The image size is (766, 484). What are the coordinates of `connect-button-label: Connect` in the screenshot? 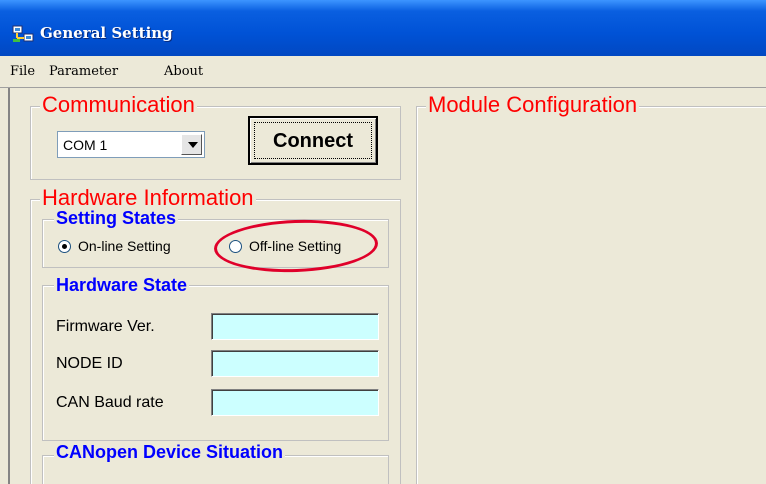 It's located at (313, 141).